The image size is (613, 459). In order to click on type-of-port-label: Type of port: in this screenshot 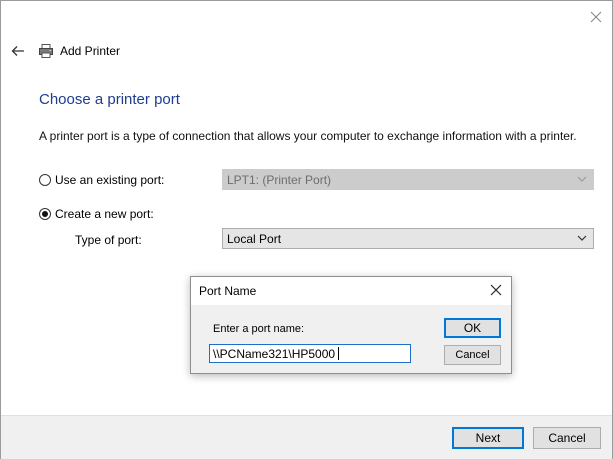, I will do `click(108, 240)`.